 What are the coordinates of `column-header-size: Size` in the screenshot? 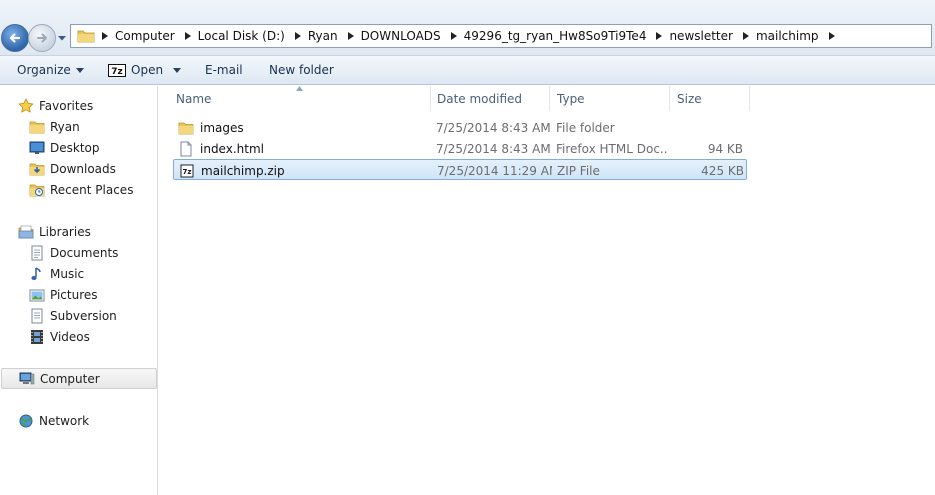 It's located at (710, 98).